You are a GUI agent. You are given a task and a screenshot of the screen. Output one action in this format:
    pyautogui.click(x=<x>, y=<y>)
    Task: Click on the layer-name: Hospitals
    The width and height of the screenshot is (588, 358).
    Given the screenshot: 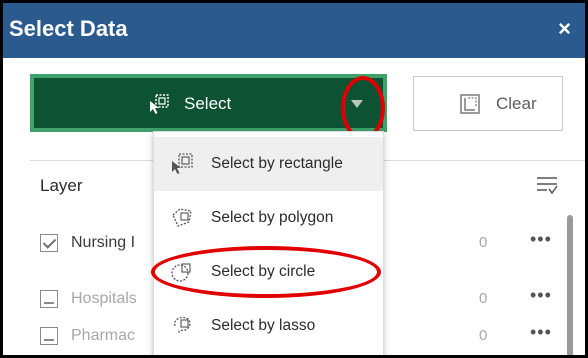 What is the action you would take?
    pyautogui.click(x=104, y=298)
    